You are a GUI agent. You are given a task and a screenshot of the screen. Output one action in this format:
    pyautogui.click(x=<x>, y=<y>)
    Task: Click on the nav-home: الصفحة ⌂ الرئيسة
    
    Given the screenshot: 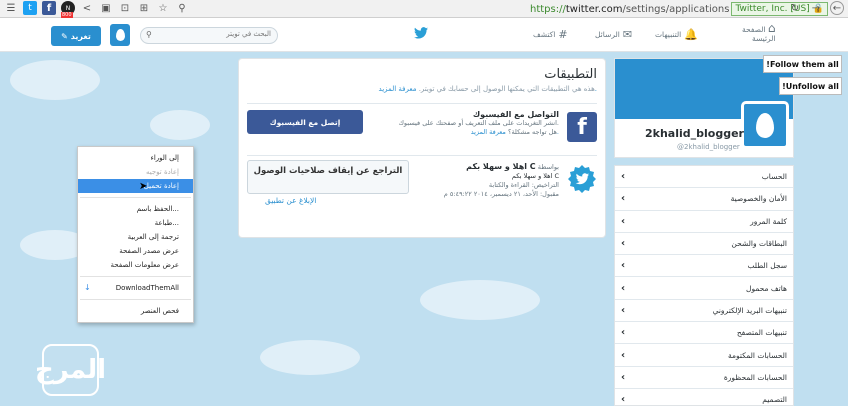 What is the action you would take?
    pyautogui.click(x=759, y=32)
    